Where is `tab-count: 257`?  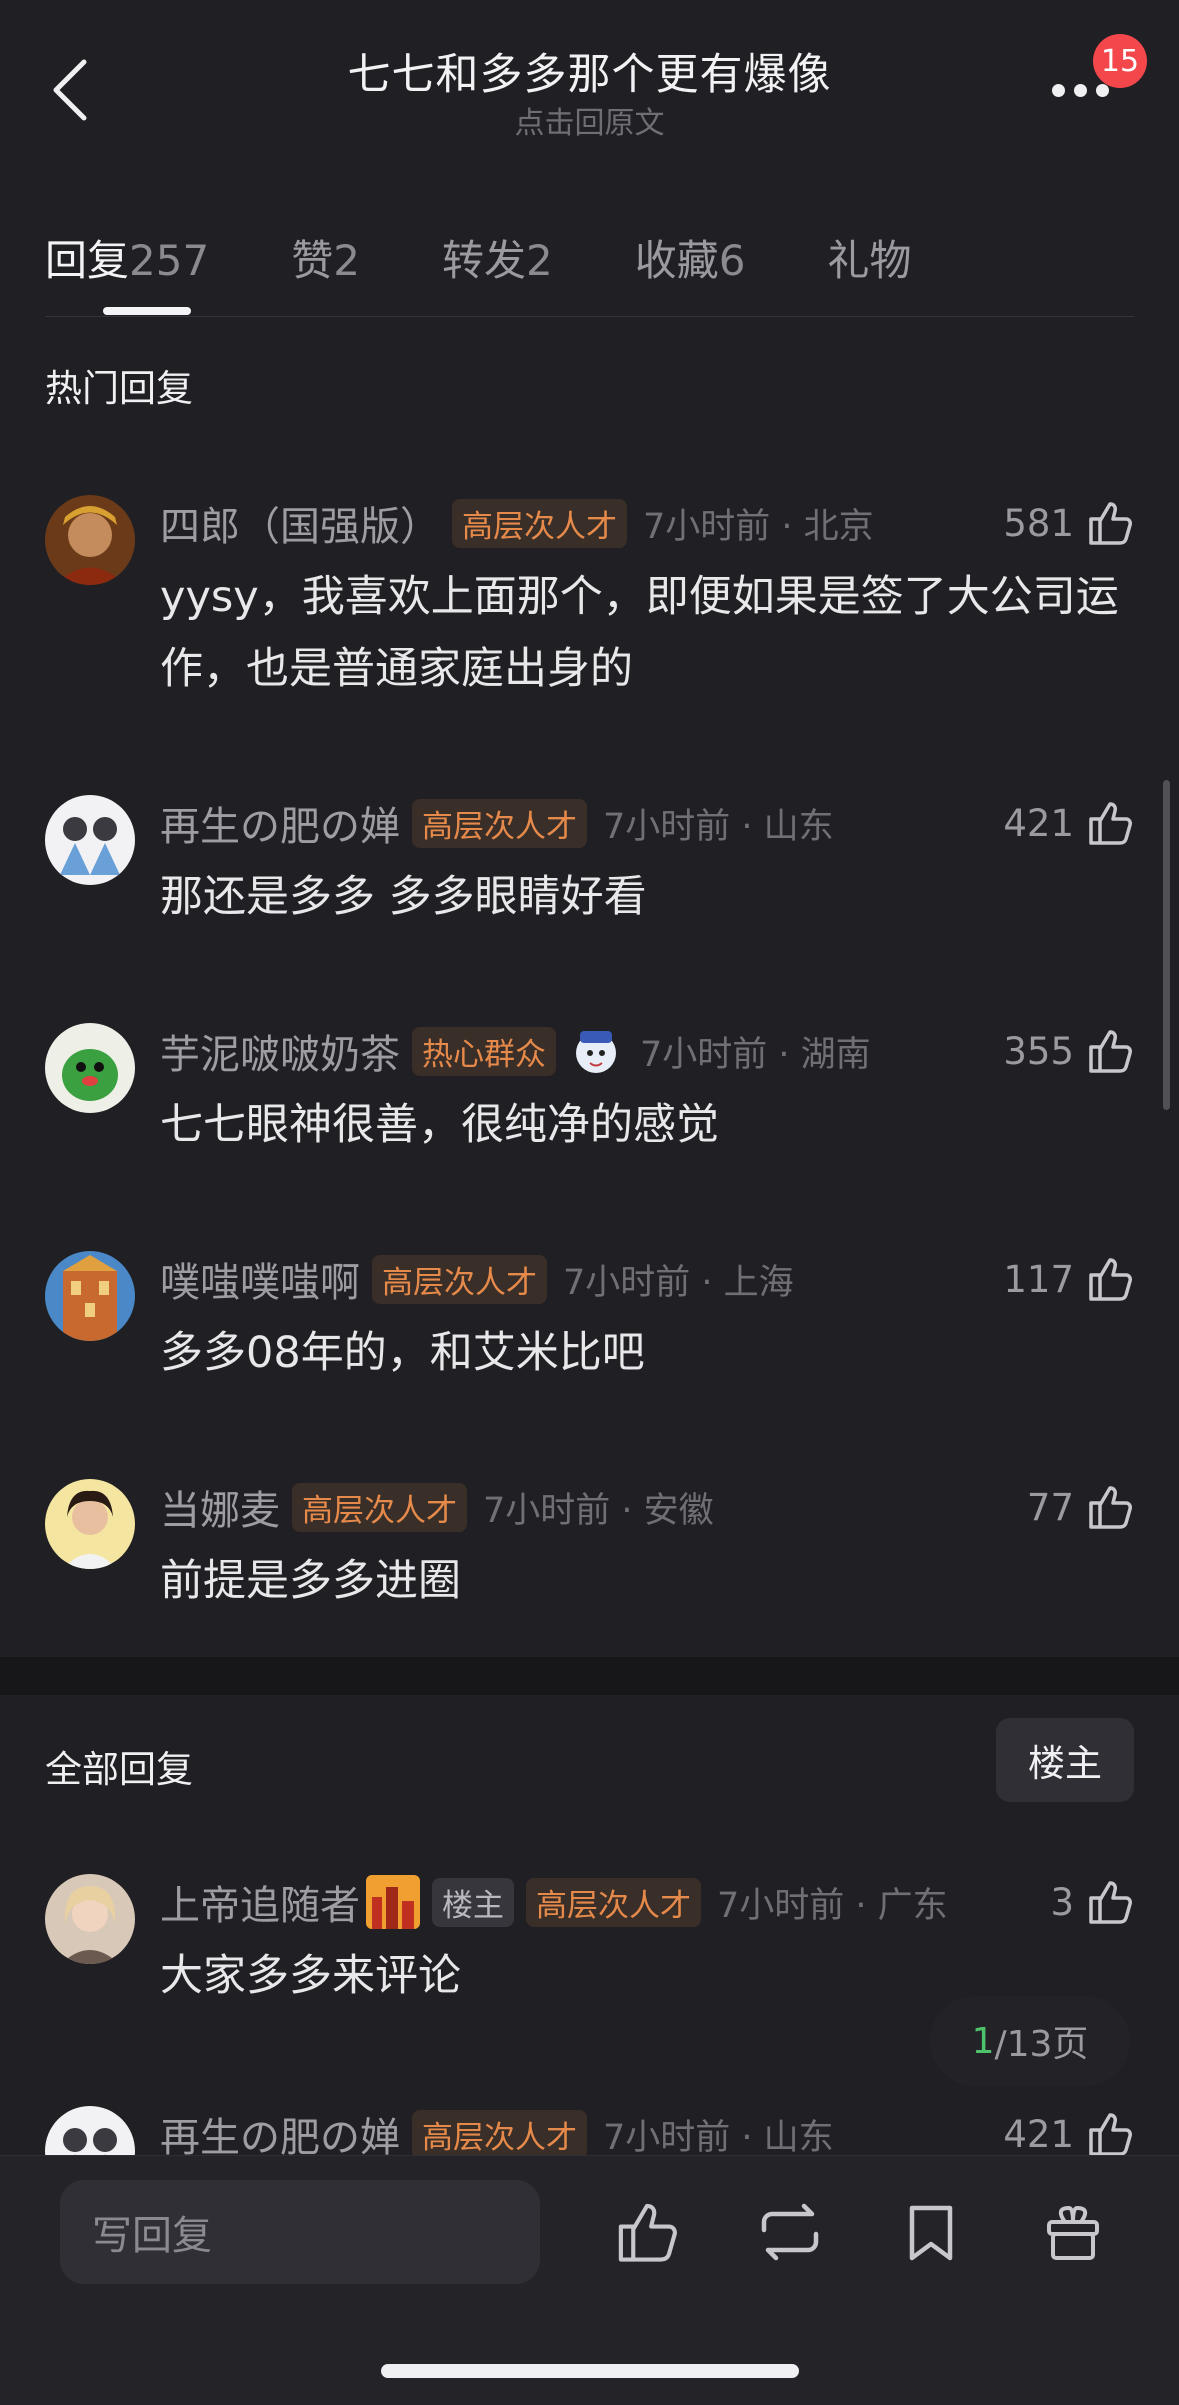
tab-count: 257 is located at coordinates (169, 260).